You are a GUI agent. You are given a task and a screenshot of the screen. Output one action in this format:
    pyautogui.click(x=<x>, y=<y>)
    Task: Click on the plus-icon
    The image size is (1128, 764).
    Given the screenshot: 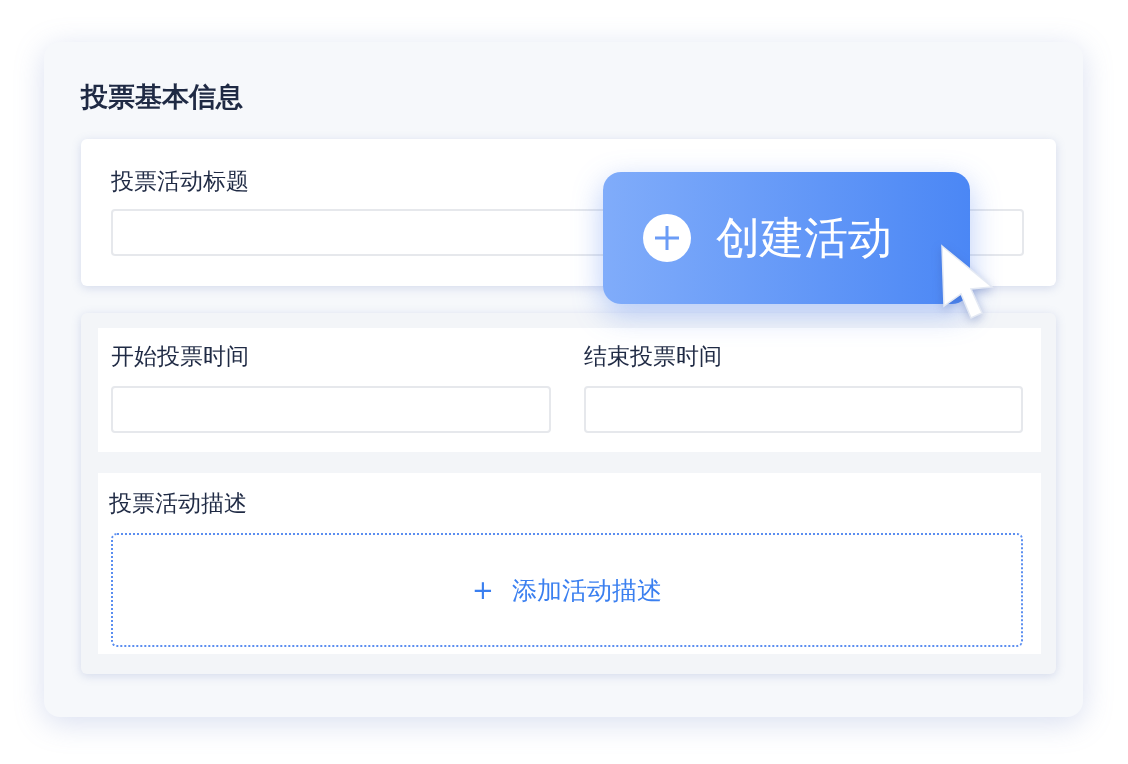 What is the action you would take?
    pyautogui.click(x=667, y=238)
    